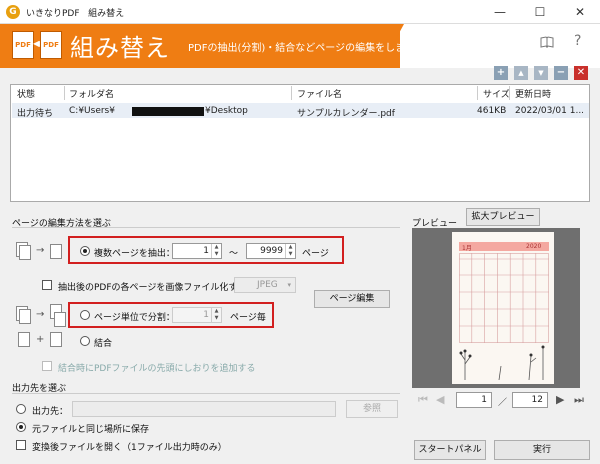 The image size is (600, 464). I want to click on next-page-icon: ▶, so click(560, 399).